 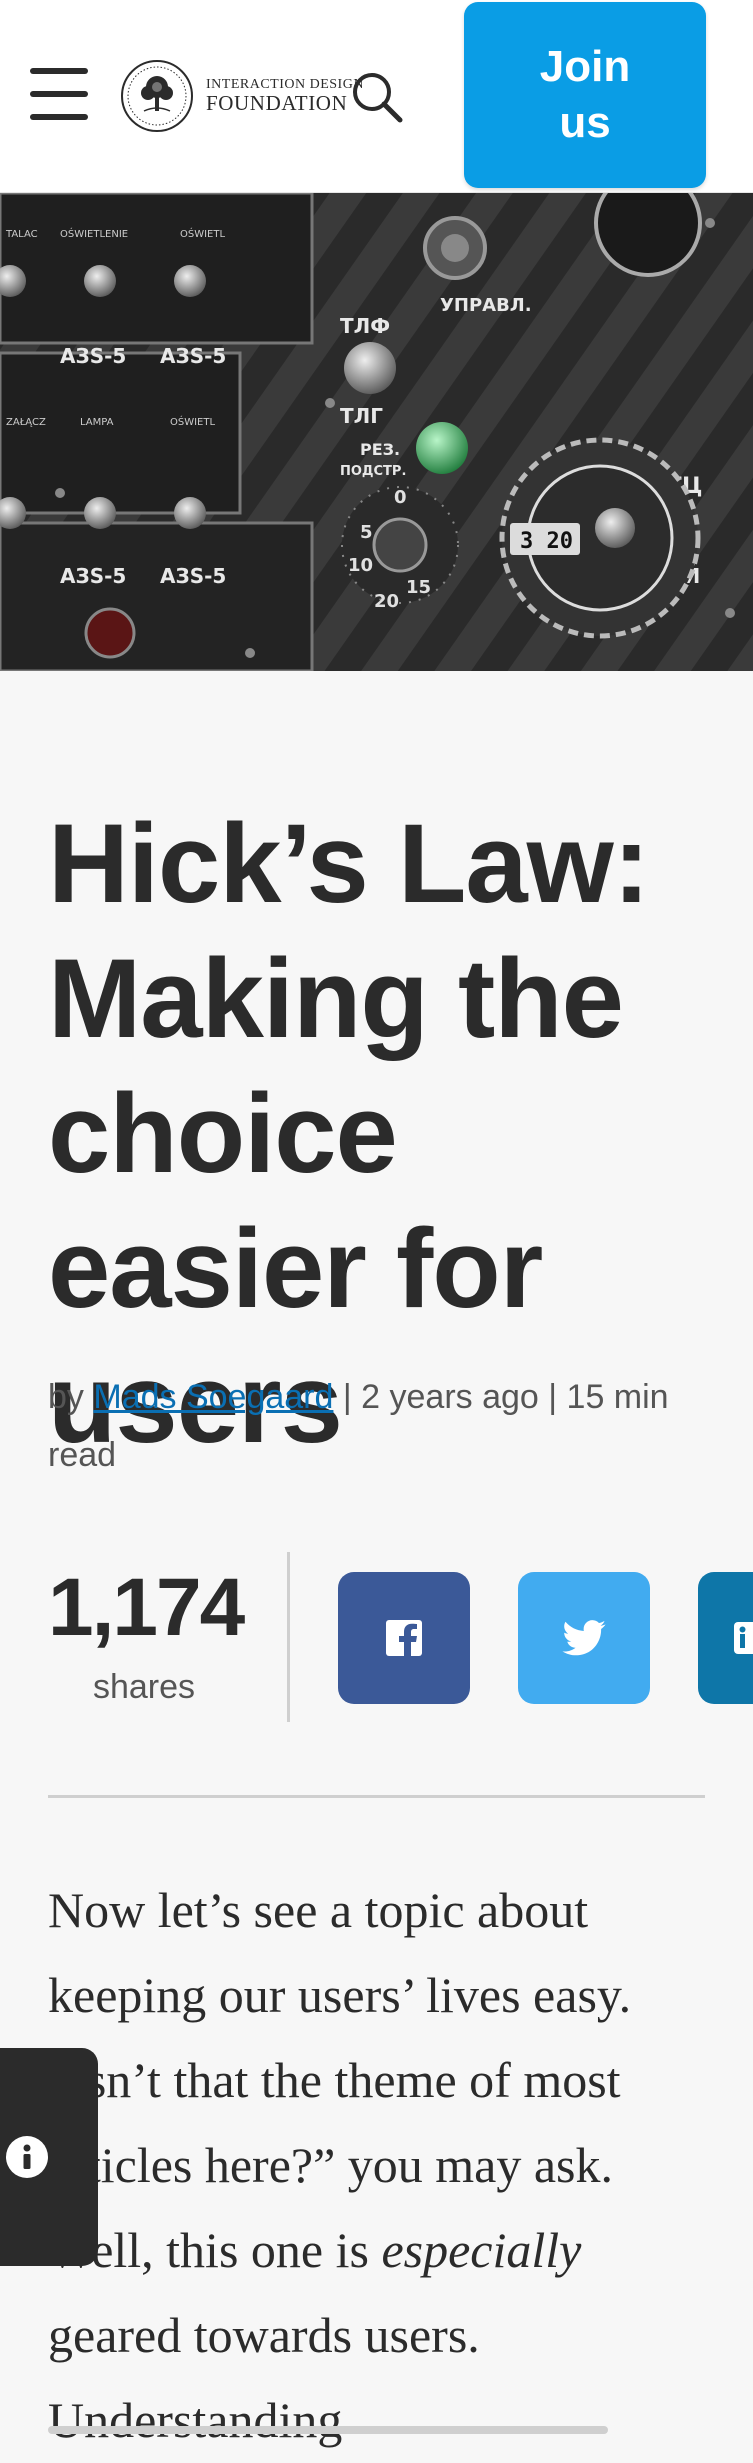 I want to click on svg-text: РЕЗ., so click(x=380, y=449).